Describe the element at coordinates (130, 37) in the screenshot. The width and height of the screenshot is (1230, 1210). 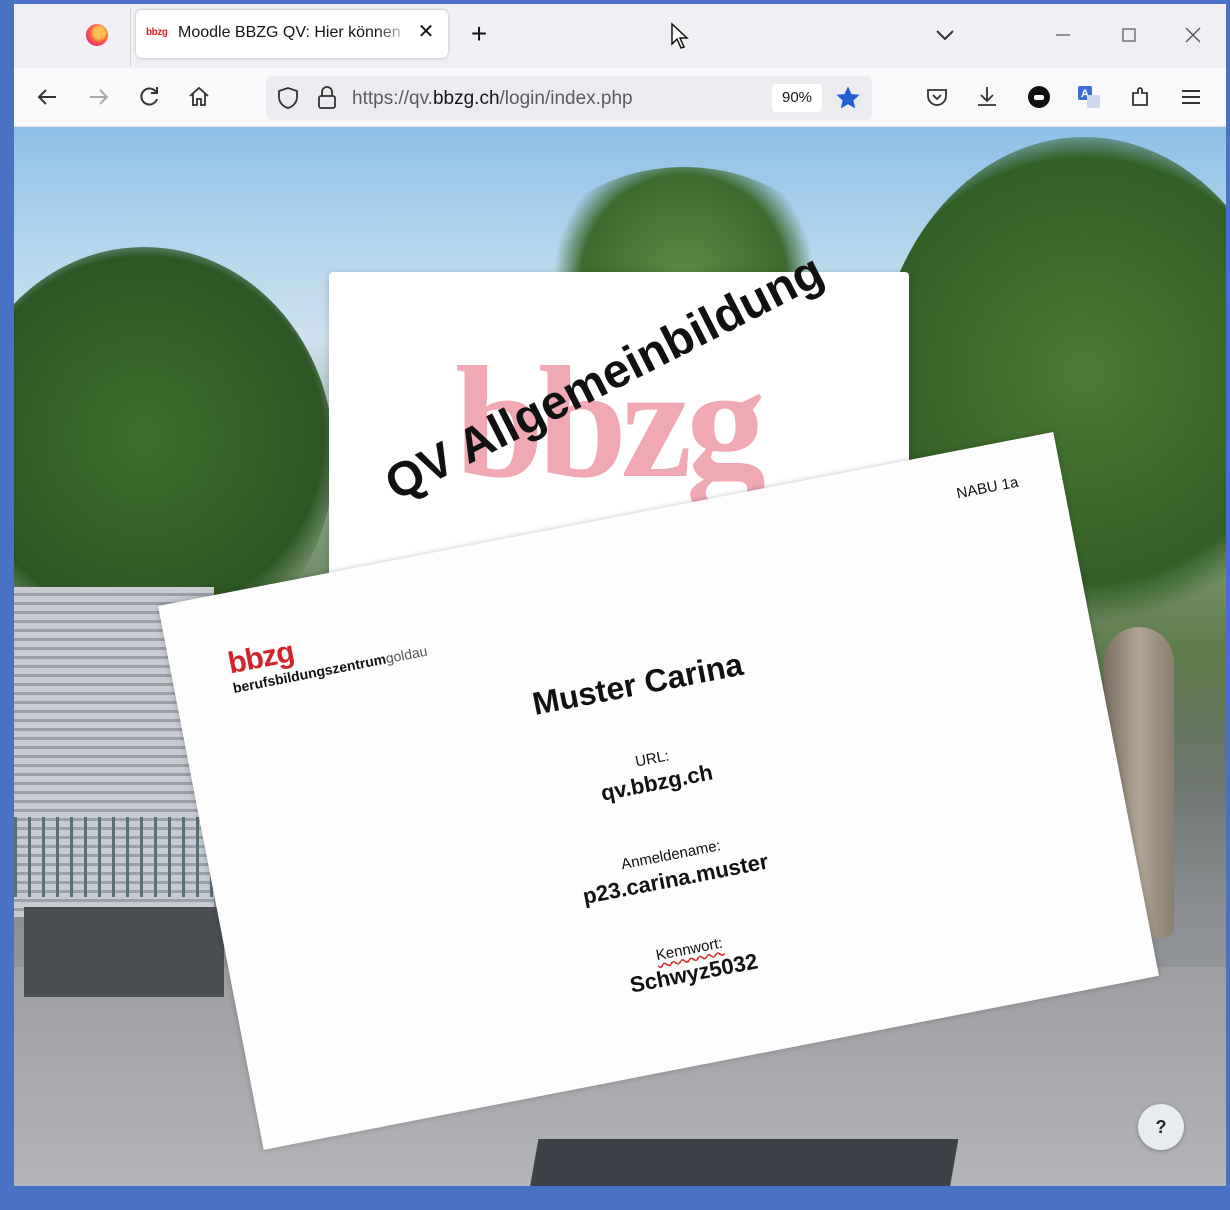
I see `tab-separator` at that location.